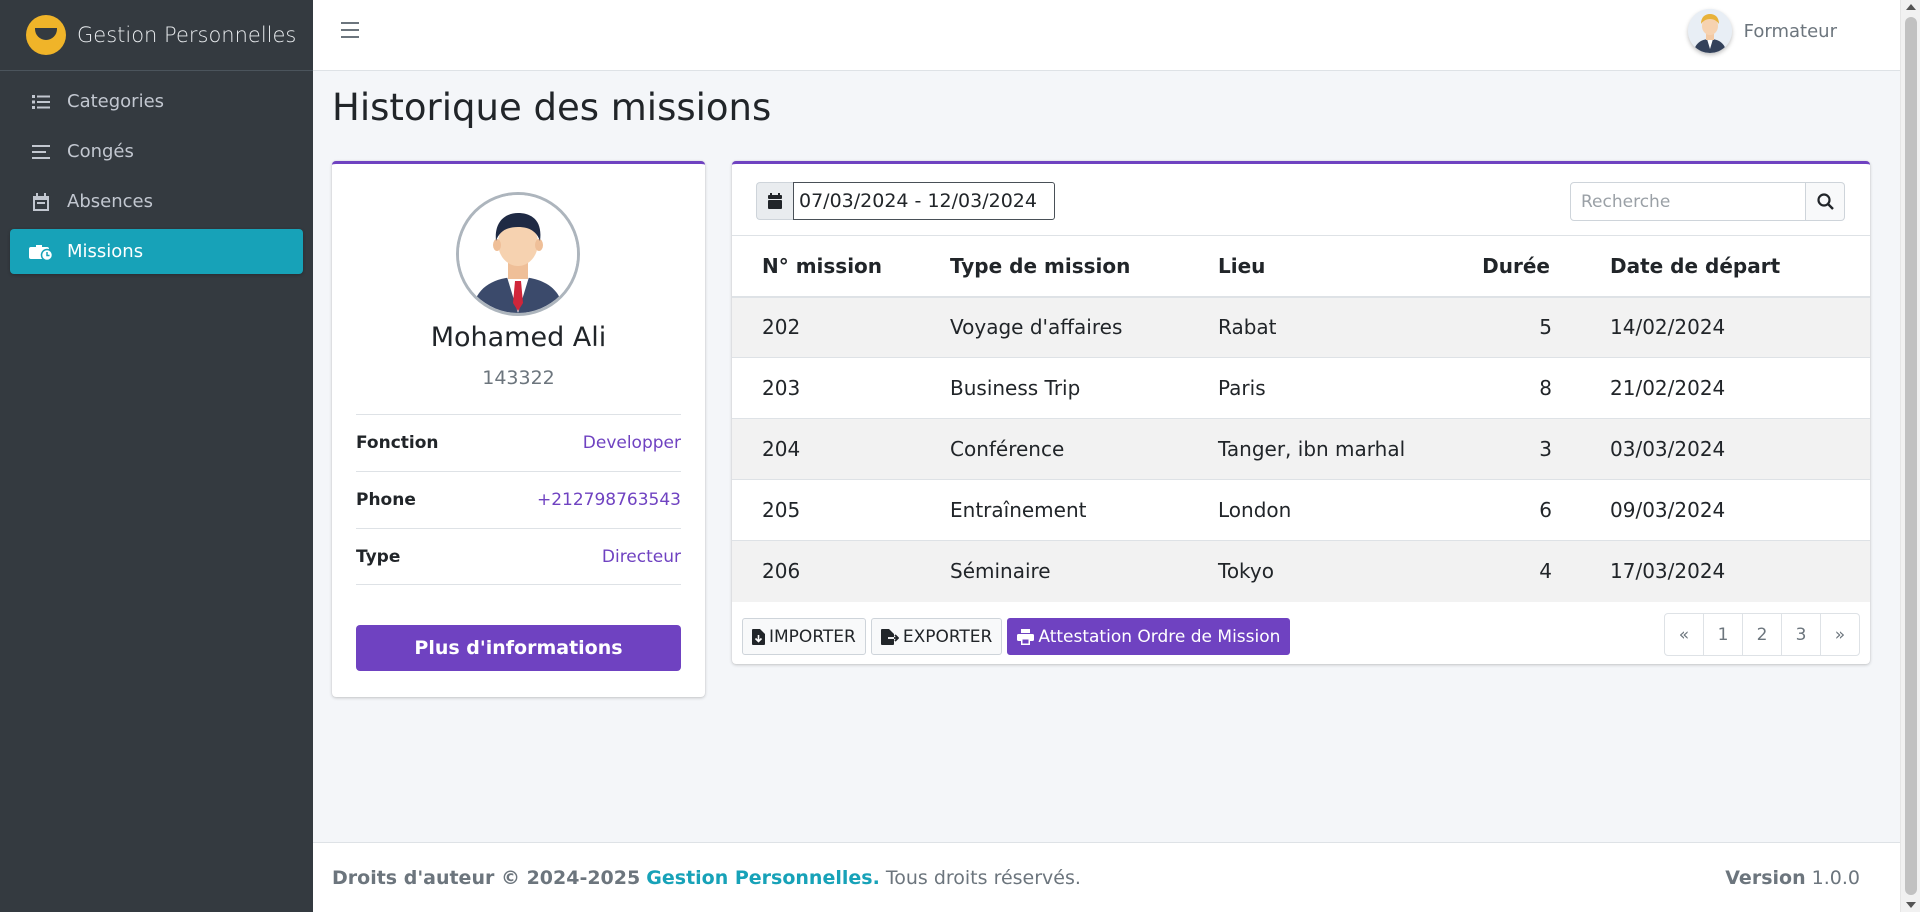 The height and width of the screenshot is (912, 1920). Describe the element at coordinates (1688, 201) in the screenshot. I see `search-input` at that location.